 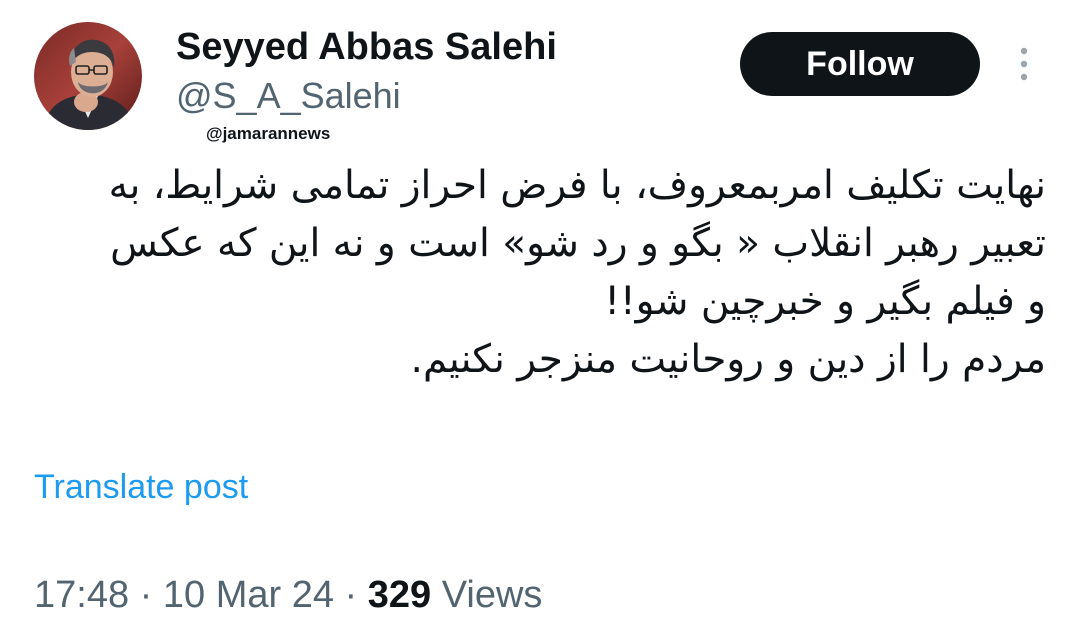 I want to click on tweet-line: مردم را از دین و روحانیت منزجر نکنیم., so click(x=728, y=359).